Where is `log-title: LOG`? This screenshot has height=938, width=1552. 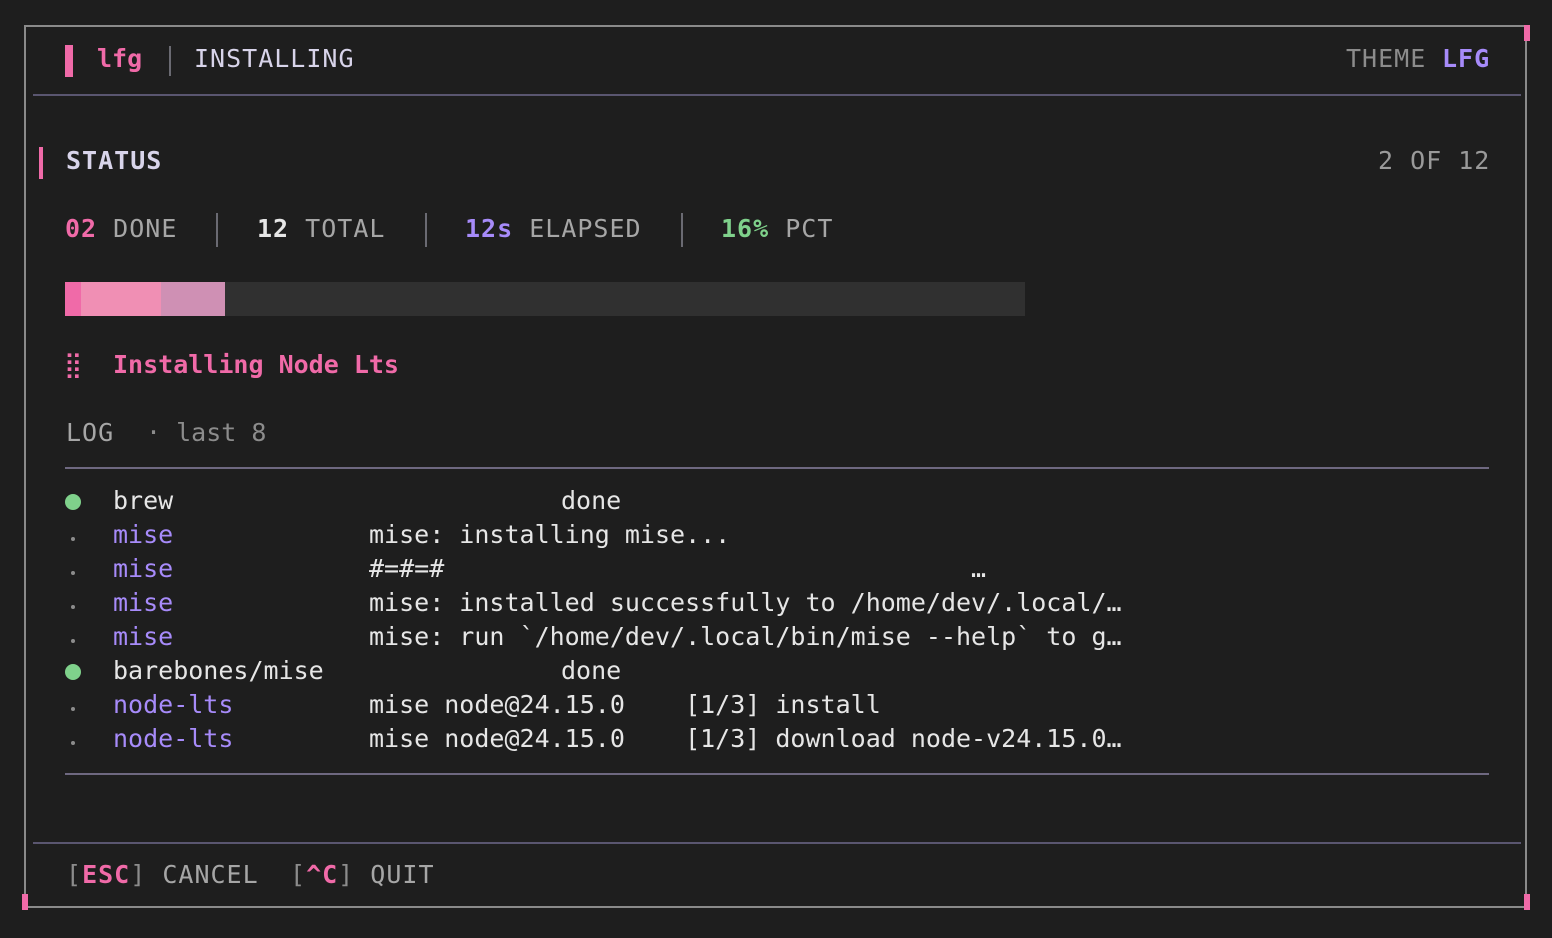
log-title: LOG is located at coordinates (90, 432).